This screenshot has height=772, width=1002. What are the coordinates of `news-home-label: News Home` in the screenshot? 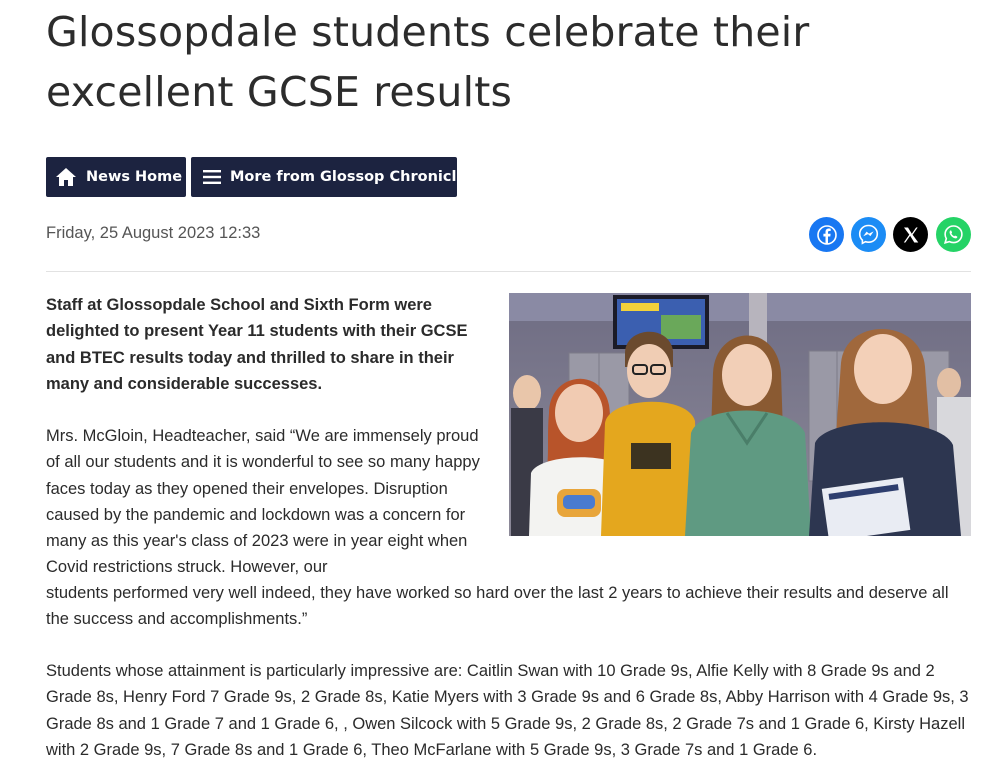 It's located at (134, 177).